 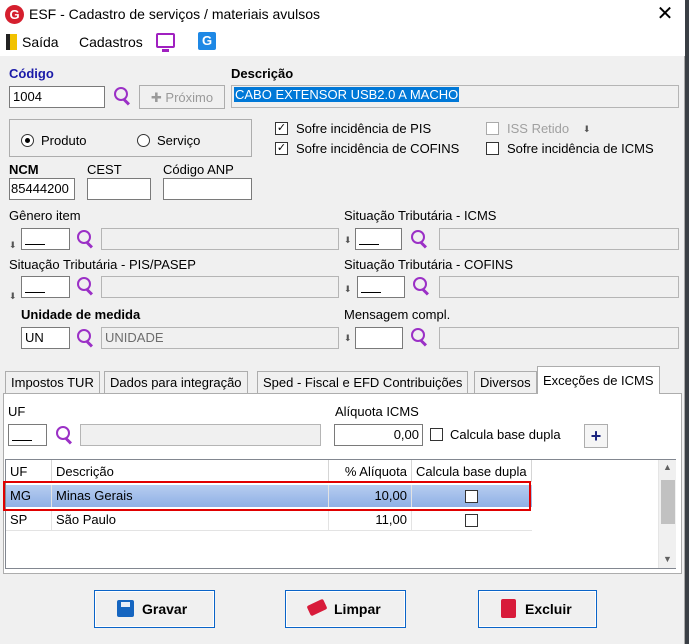 What do you see at coordinates (668, 502) in the screenshot?
I see `scroll-thumb` at bounding box center [668, 502].